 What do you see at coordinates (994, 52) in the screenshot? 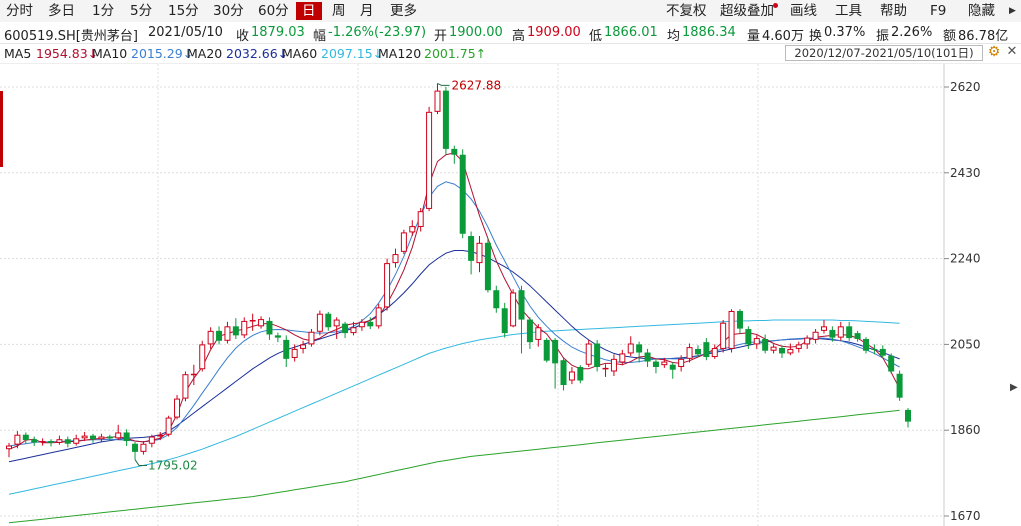
I see `gear-icon: ⚙` at bounding box center [994, 52].